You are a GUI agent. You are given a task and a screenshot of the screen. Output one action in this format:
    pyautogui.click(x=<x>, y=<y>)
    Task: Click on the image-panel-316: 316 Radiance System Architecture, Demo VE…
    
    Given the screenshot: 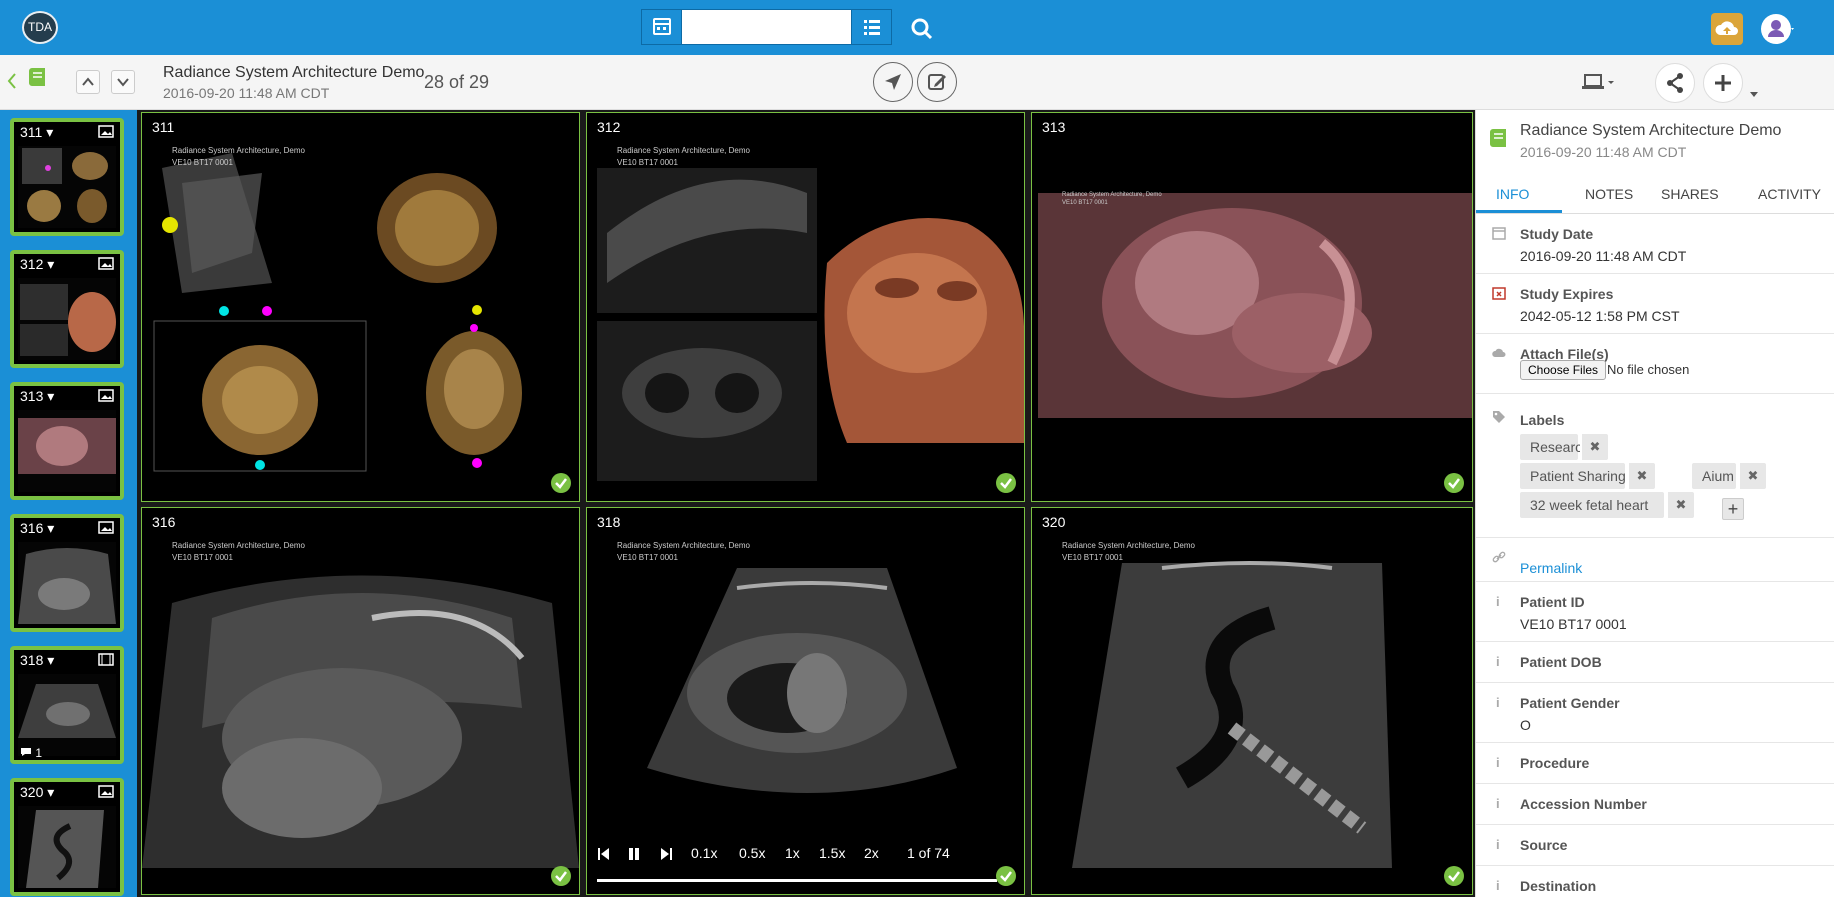 What is the action you would take?
    pyautogui.click(x=360, y=701)
    